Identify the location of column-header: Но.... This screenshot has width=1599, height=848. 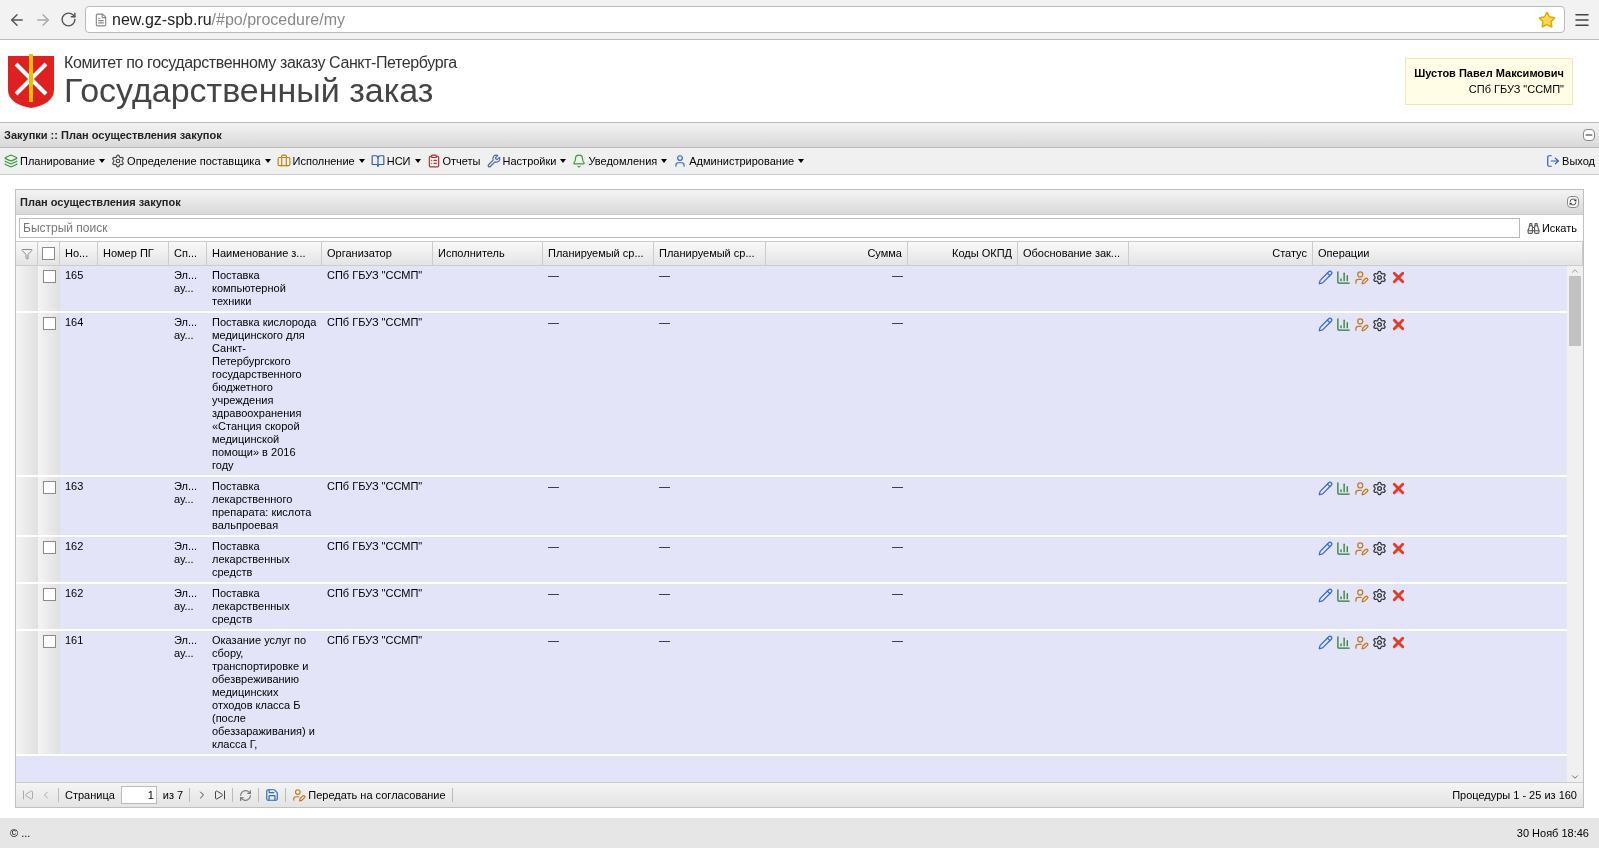
(77, 253).